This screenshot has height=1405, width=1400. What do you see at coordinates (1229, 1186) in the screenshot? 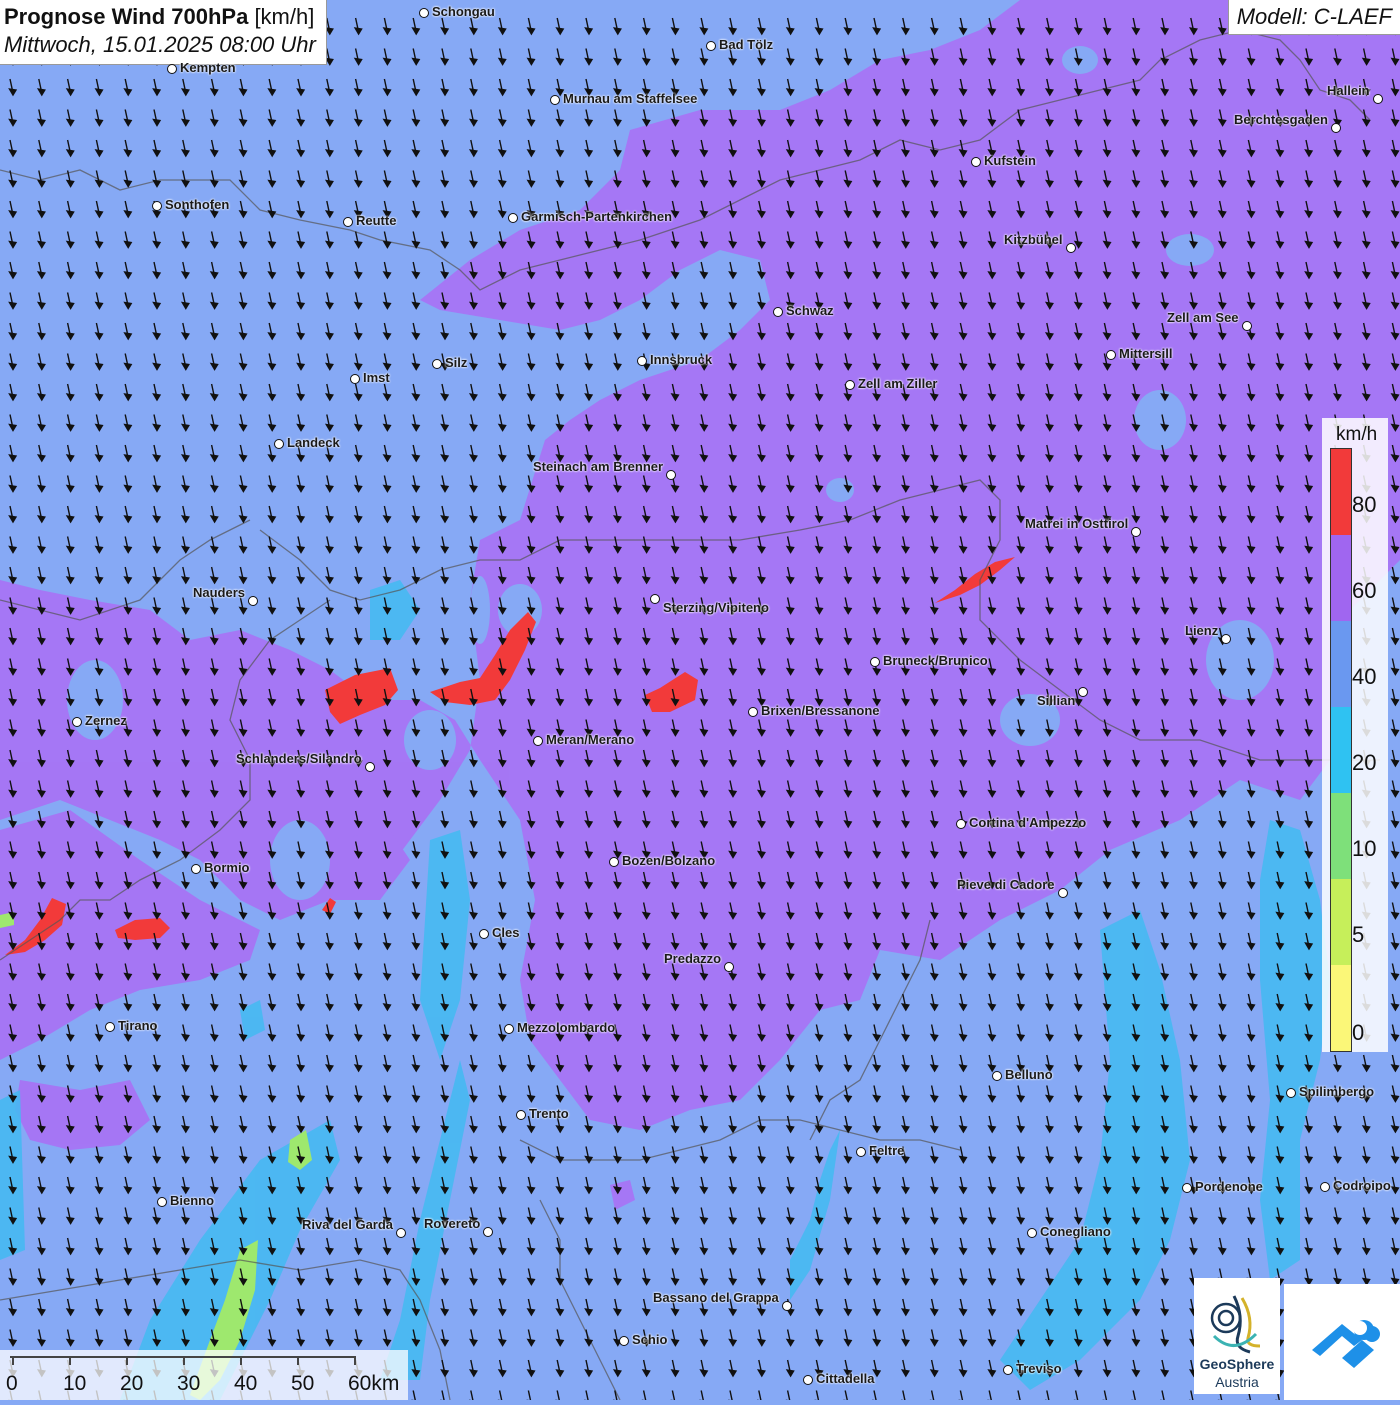
I see `city-label: Pordenone` at bounding box center [1229, 1186].